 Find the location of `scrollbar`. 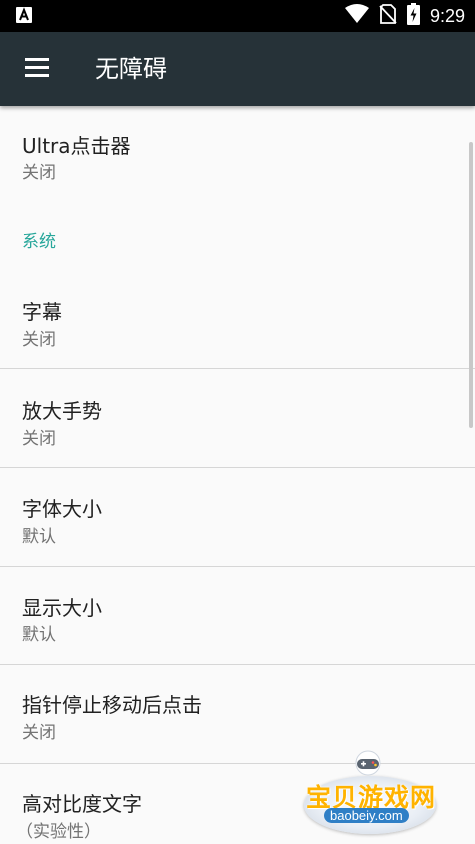

scrollbar is located at coordinates (471, 285).